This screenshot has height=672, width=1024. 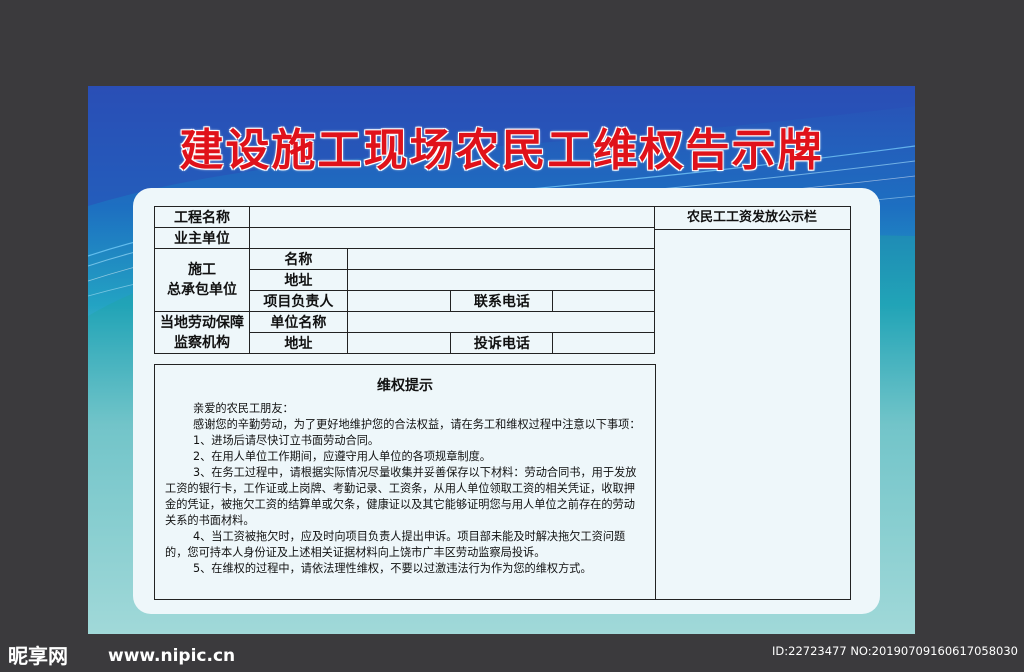 What do you see at coordinates (202, 217) in the screenshot?
I see `label-project-name: 工程名称` at bounding box center [202, 217].